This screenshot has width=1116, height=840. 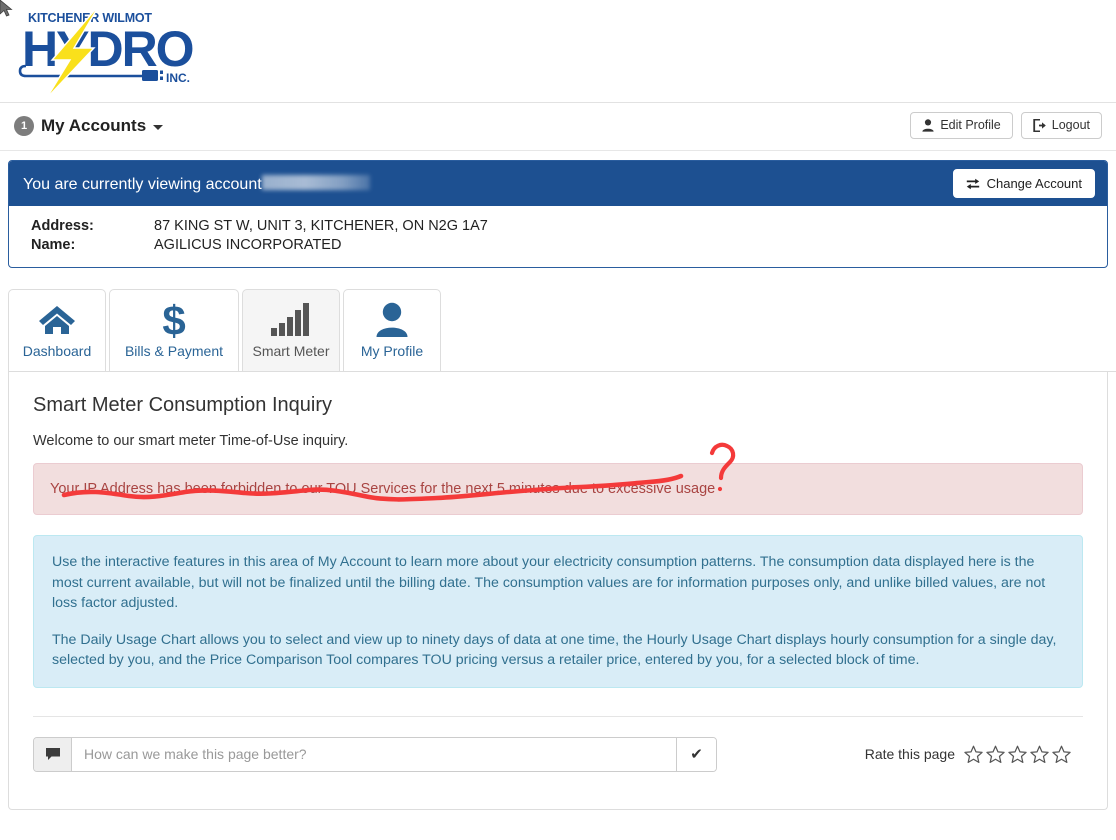 I want to click on dollar-icon: $, so click(x=174, y=320).